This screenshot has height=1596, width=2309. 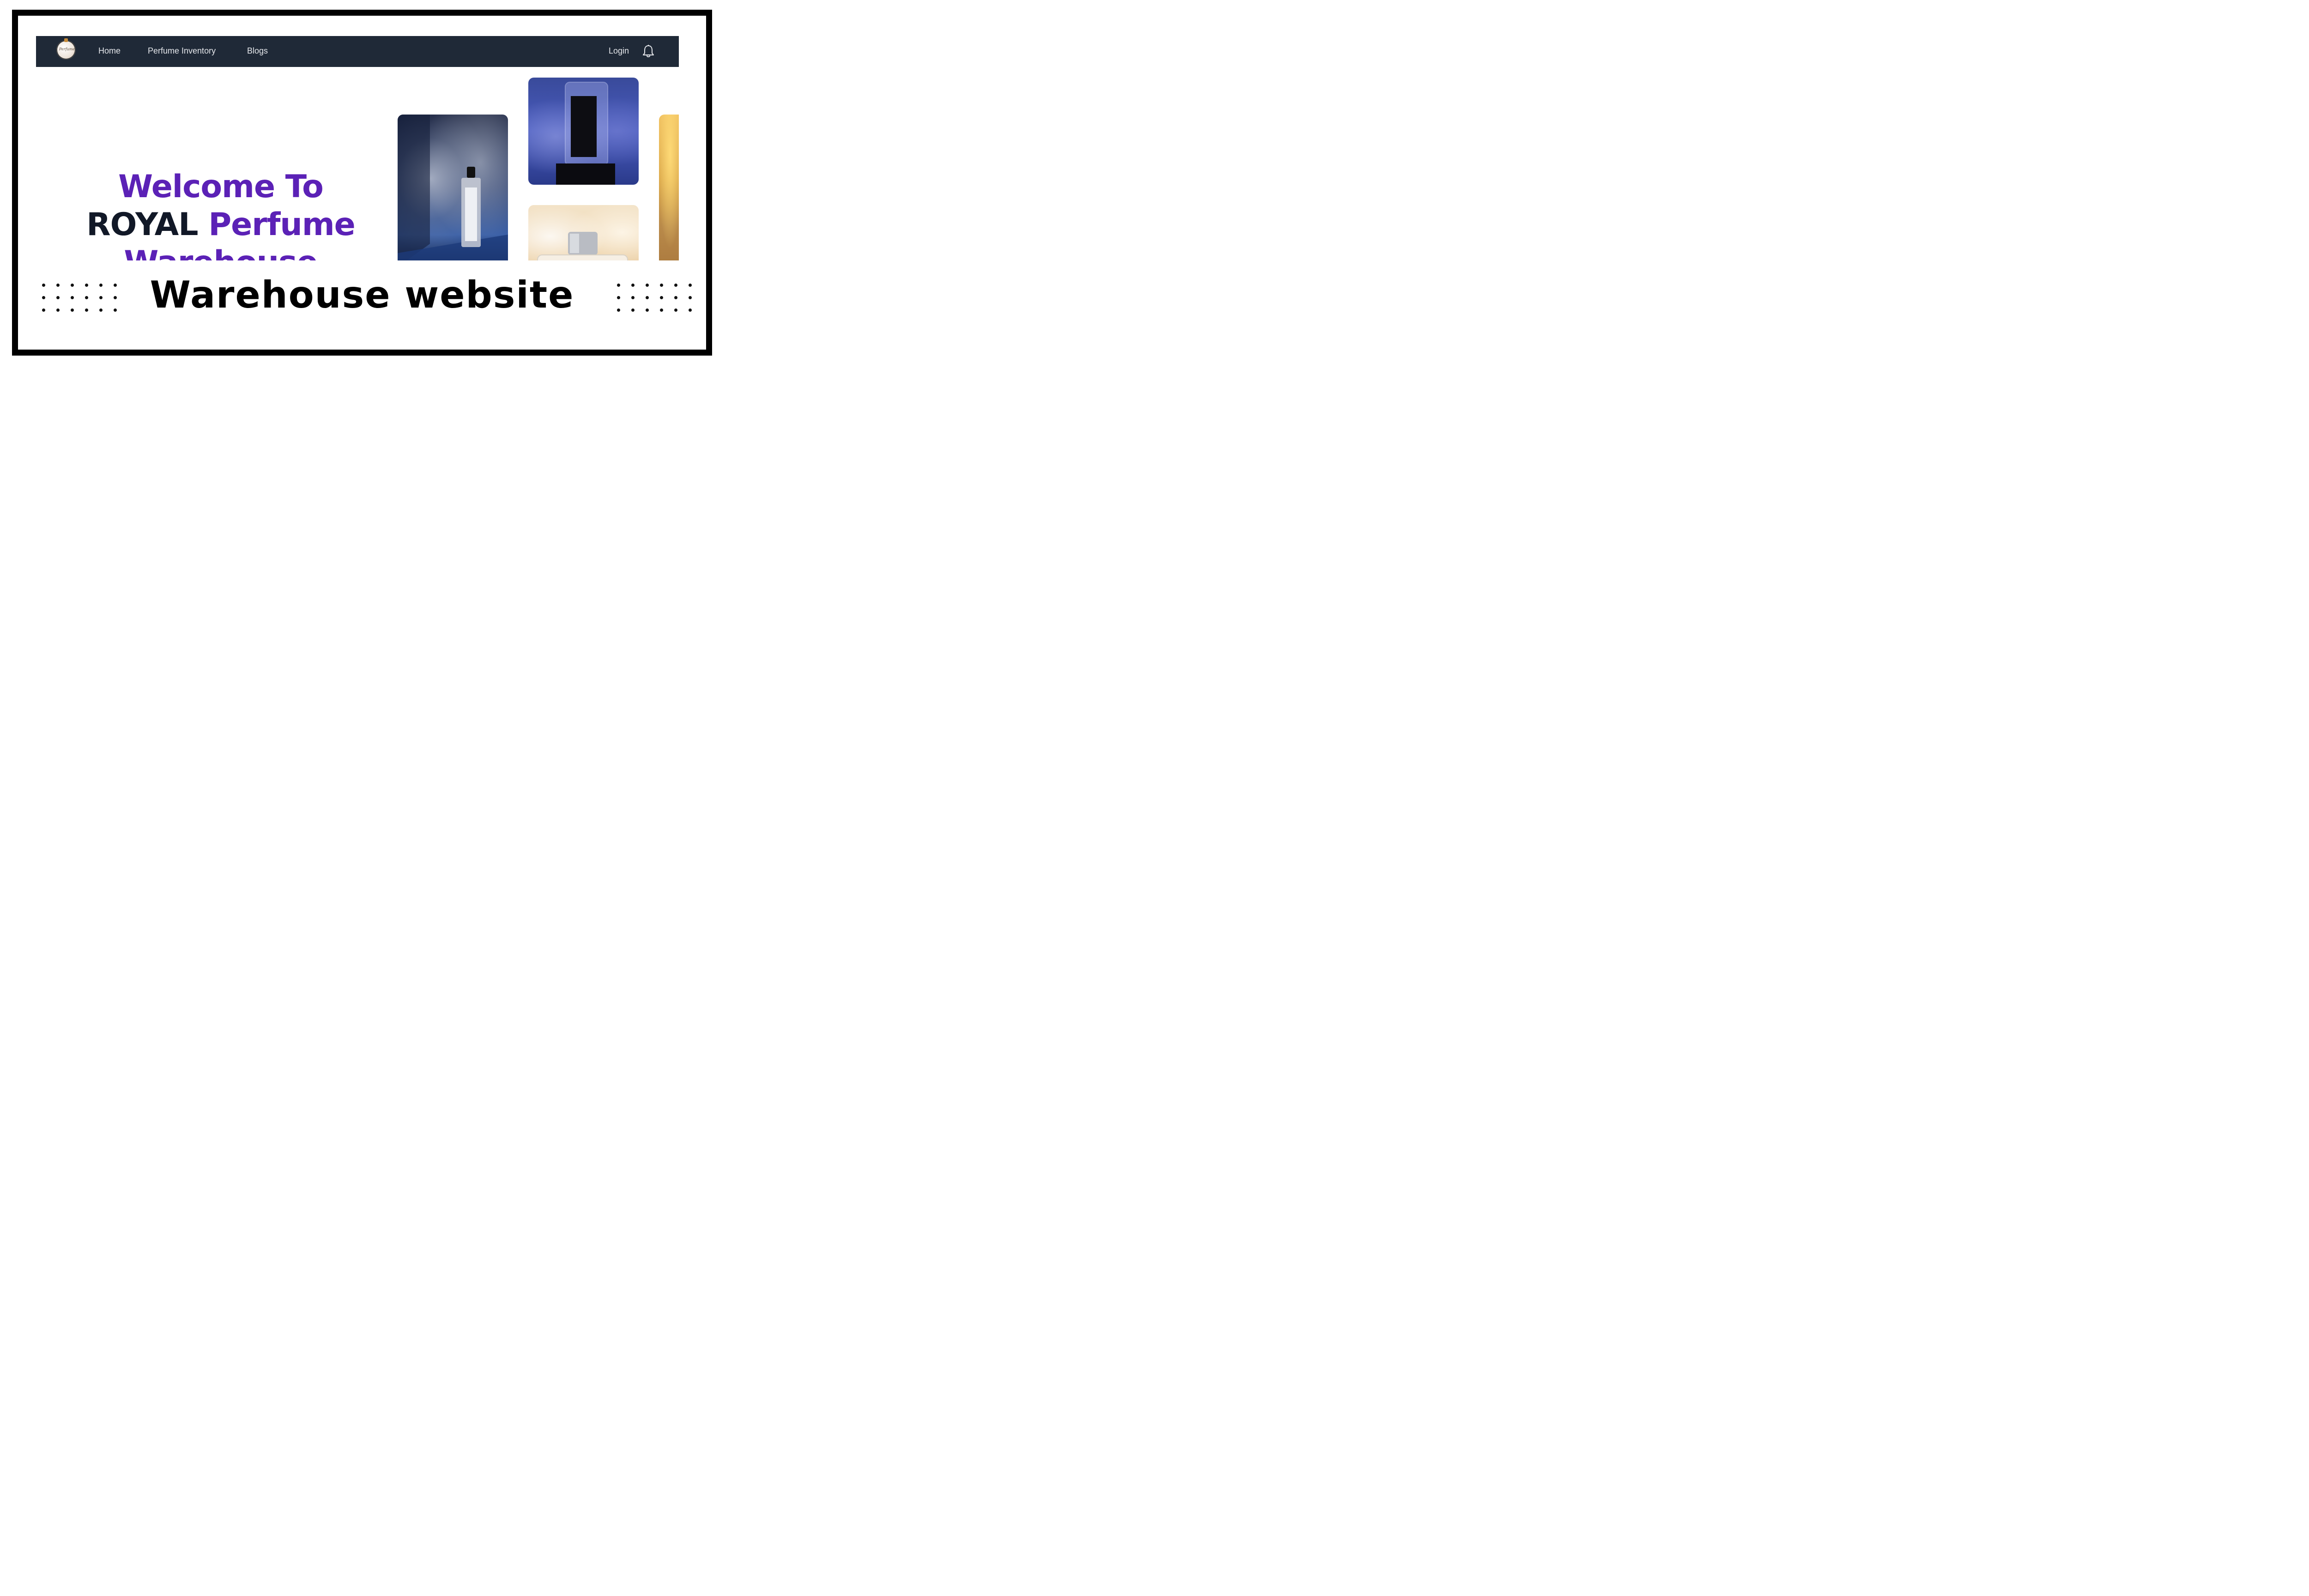 What do you see at coordinates (182, 51) in the screenshot?
I see `nav-perfume-inventory: Perfume Inventory` at bounding box center [182, 51].